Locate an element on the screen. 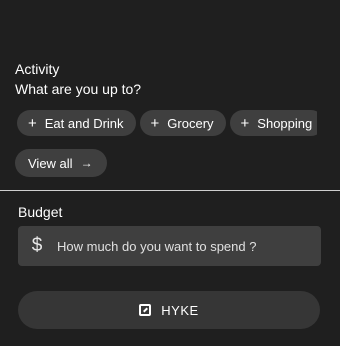 This screenshot has width=340, height=346. chip-eat-and-drink: + Eat and Drink is located at coordinates (76, 123).